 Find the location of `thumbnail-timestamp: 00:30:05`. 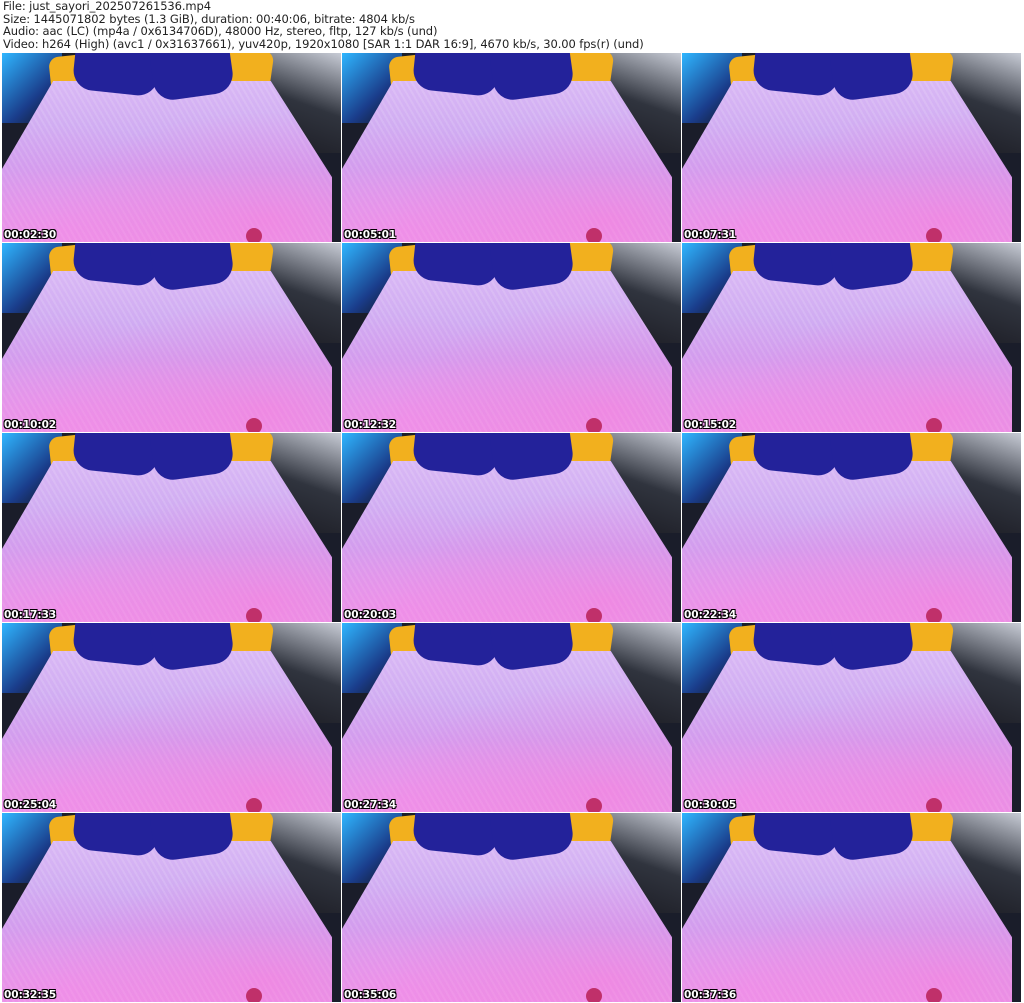

thumbnail-timestamp: 00:30:05 is located at coordinates (710, 805).